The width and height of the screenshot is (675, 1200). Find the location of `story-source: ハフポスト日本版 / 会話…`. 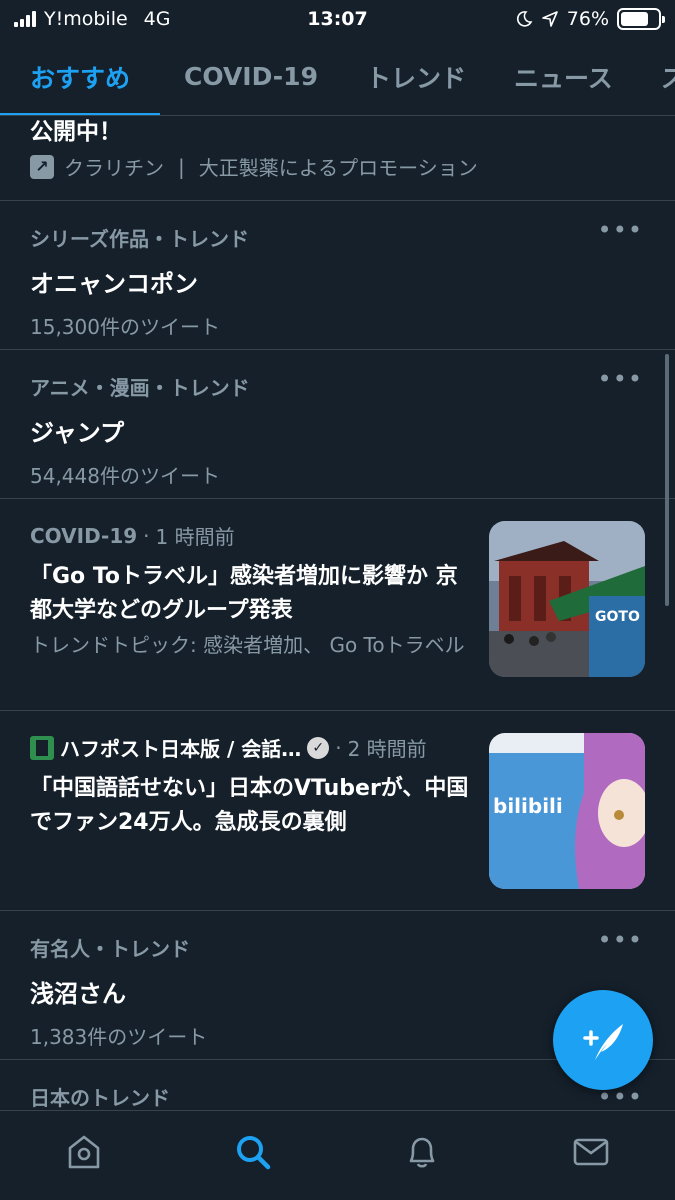

story-source: ハフポスト日本版 / 会話… is located at coordinates (181, 749).